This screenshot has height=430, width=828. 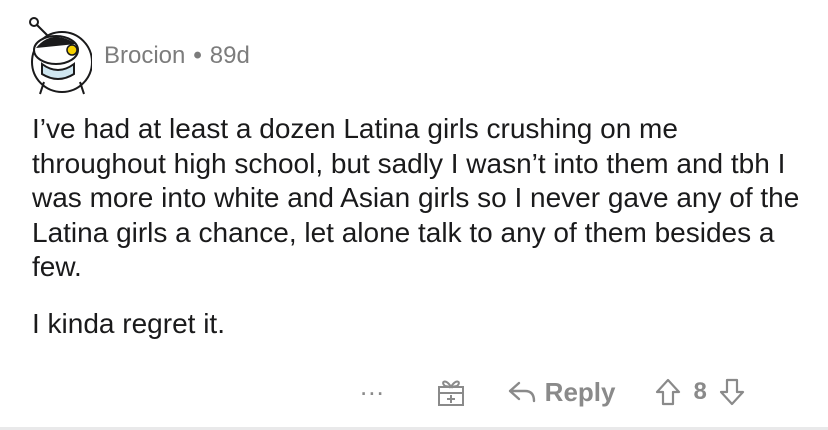 What do you see at coordinates (128, 323) in the screenshot?
I see `comment-paragraph-2: I kinda regret it.` at bounding box center [128, 323].